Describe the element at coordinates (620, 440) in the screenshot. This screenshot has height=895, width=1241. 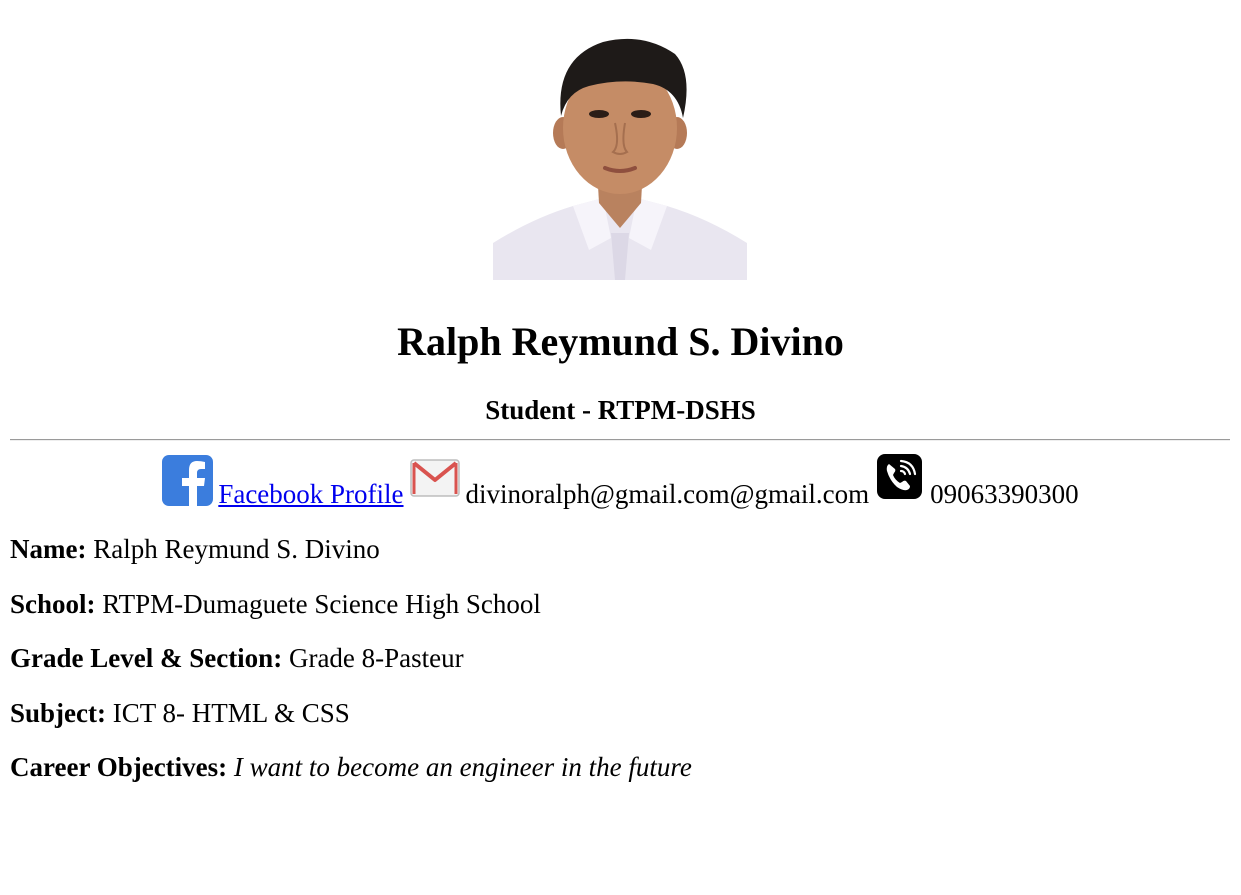
I see `divider` at that location.